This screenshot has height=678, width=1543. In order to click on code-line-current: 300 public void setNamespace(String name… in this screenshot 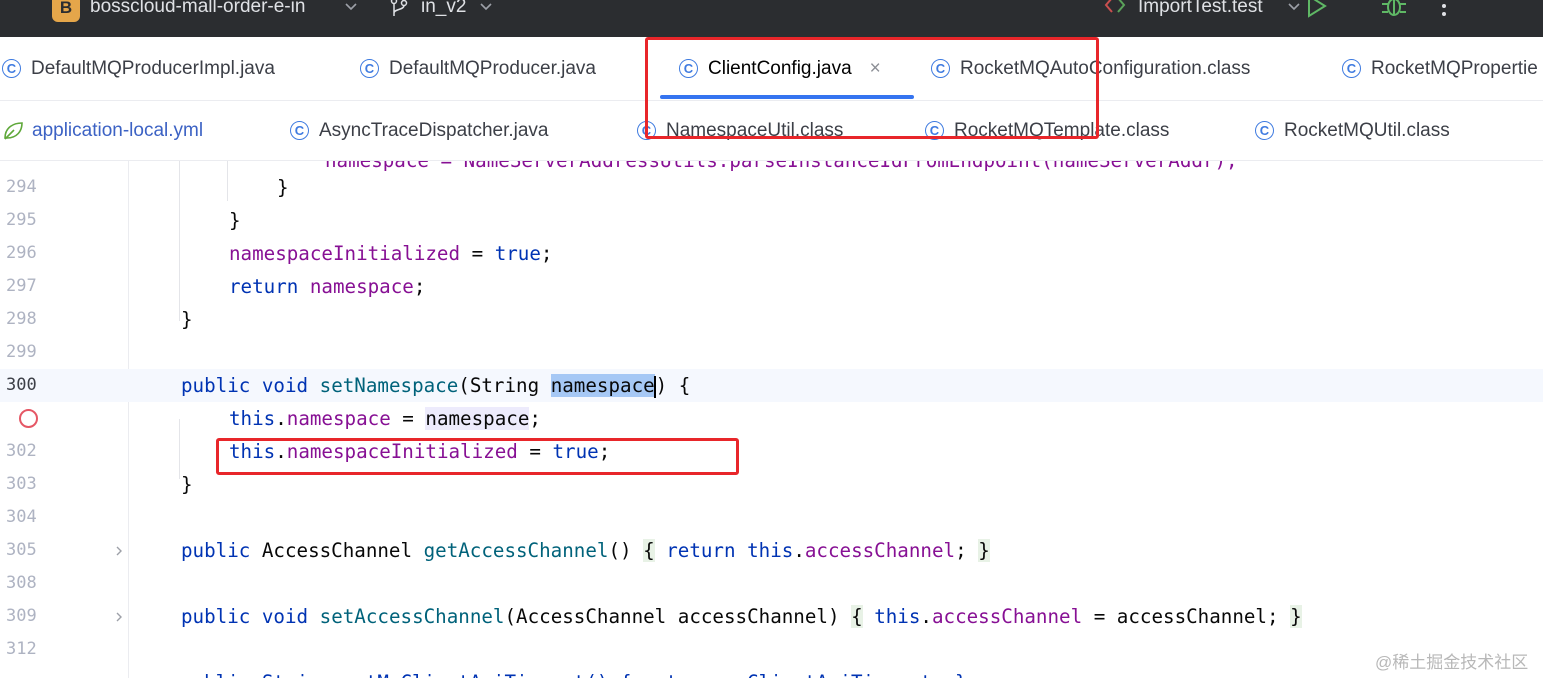, I will do `click(771, 385)`.